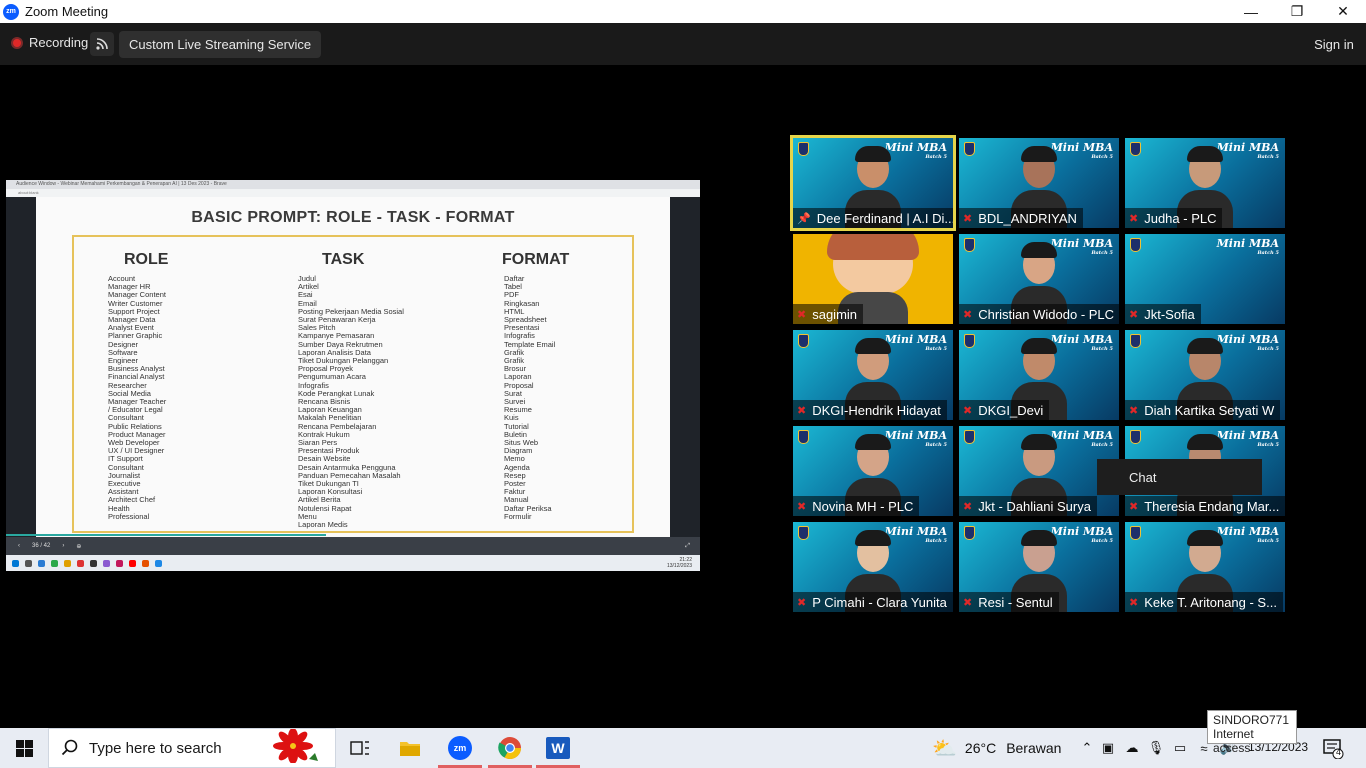 The image size is (1366, 768). What do you see at coordinates (944, 748) in the screenshot?
I see `weather-cloud-icon: ⛅` at bounding box center [944, 748].